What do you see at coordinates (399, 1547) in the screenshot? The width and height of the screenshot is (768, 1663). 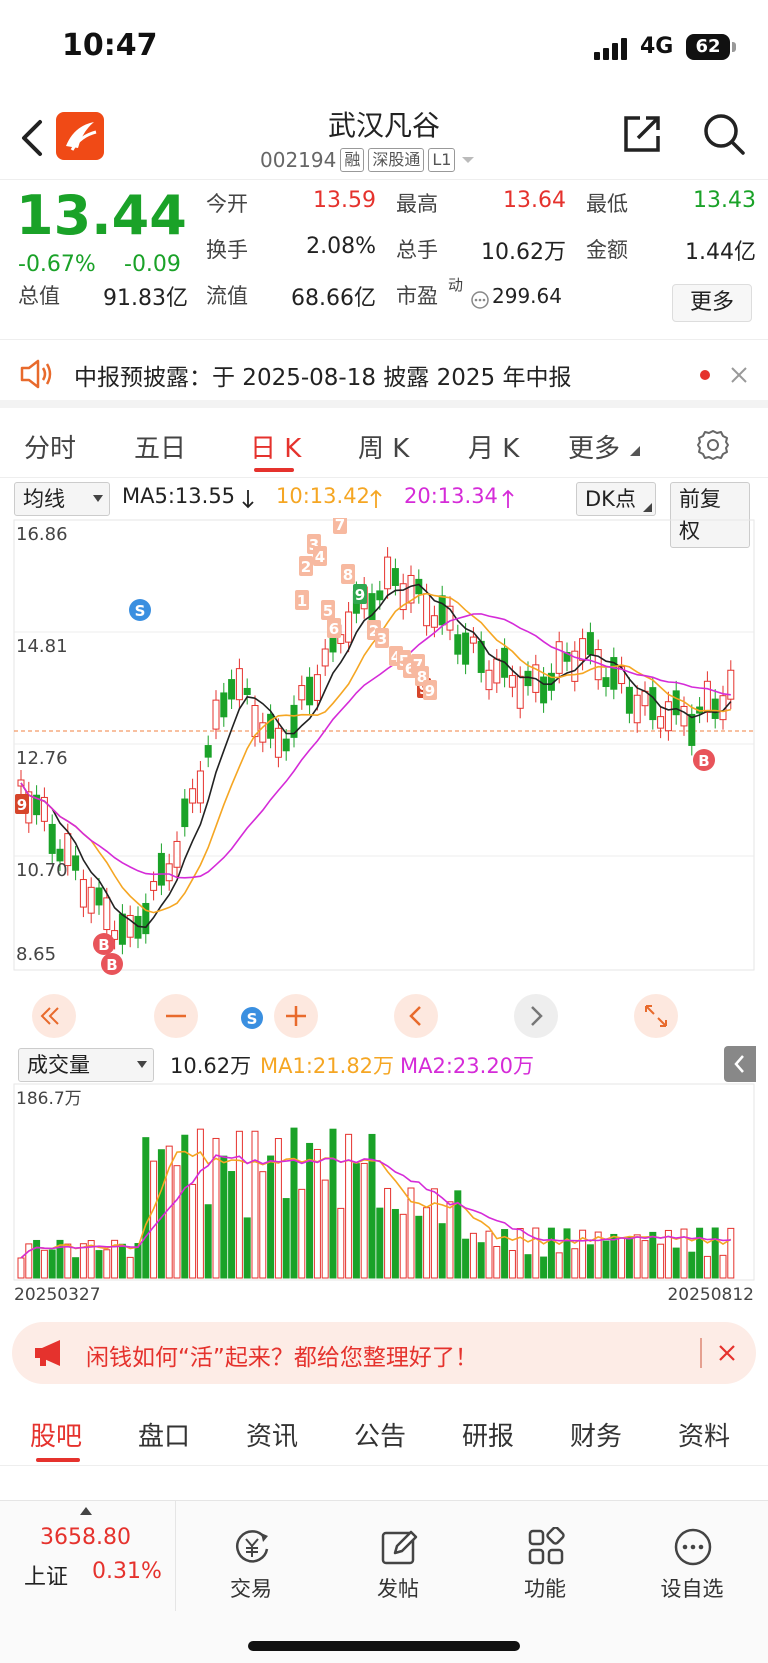 I see `edit-icon` at bounding box center [399, 1547].